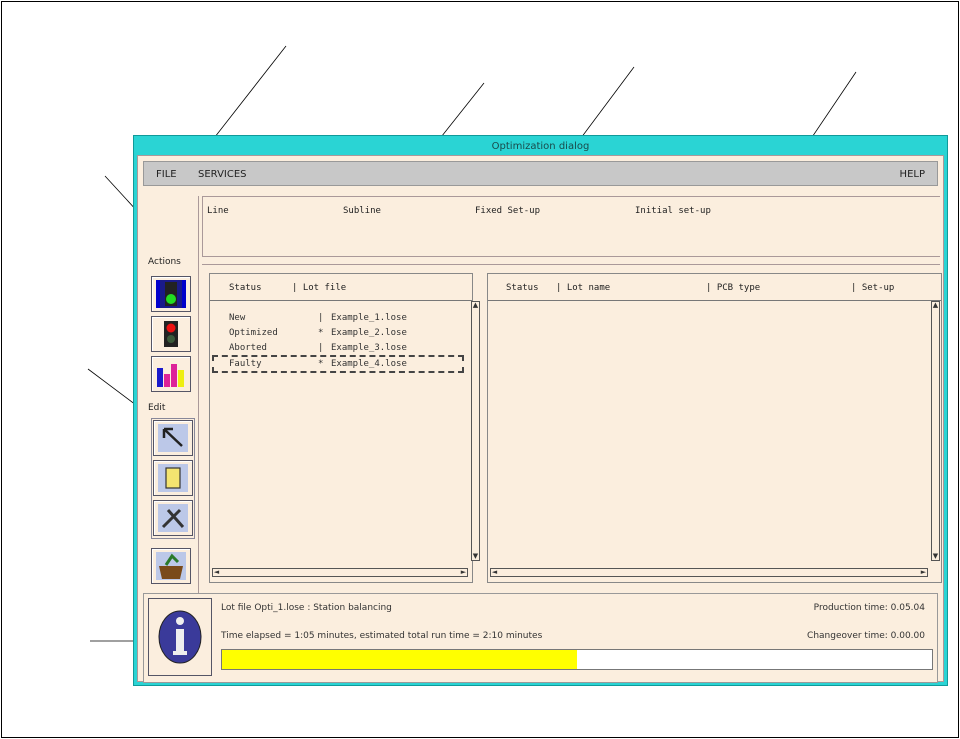 This screenshot has width=960, height=739. Describe the element at coordinates (733, 288) in the screenshot. I see `lot-detail-col-pcb-type: | PCB type` at that location.